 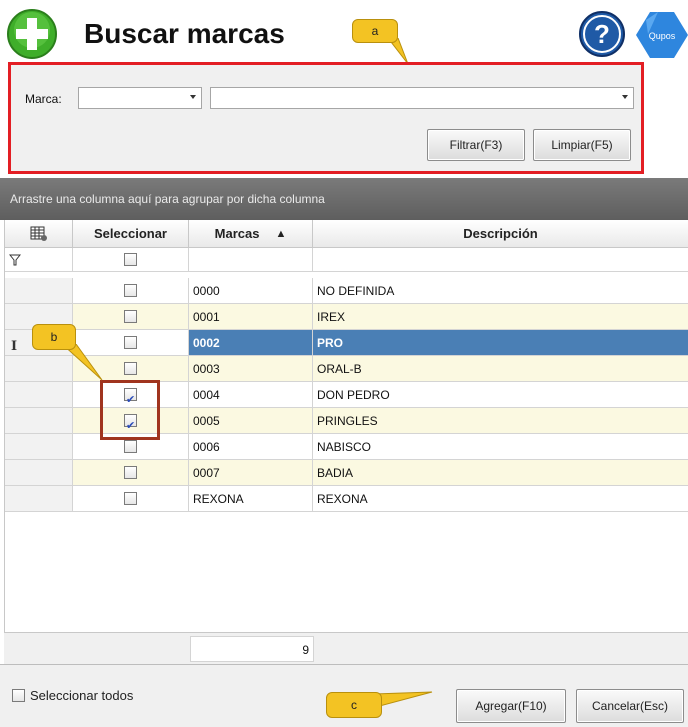 I want to click on window-header: Buscar marcas ? Qupos, so click(x=344, y=33).